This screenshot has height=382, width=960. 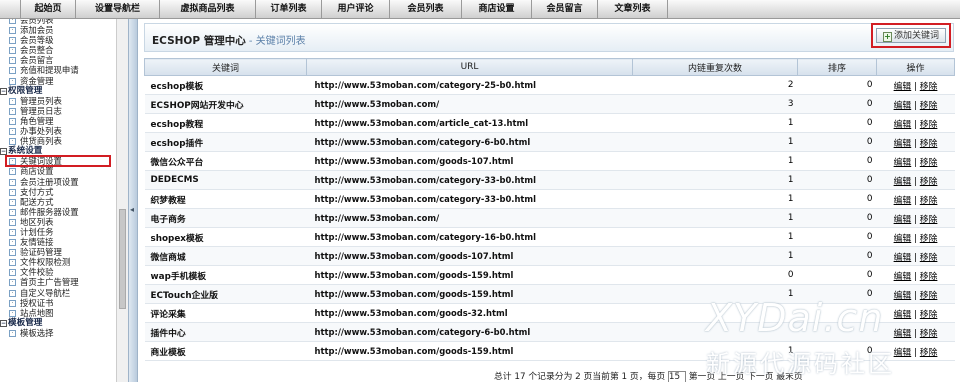 What do you see at coordinates (58, 293) in the screenshot?
I see `sidebar-item: · 自定义导航栏` at bounding box center [58, 293].